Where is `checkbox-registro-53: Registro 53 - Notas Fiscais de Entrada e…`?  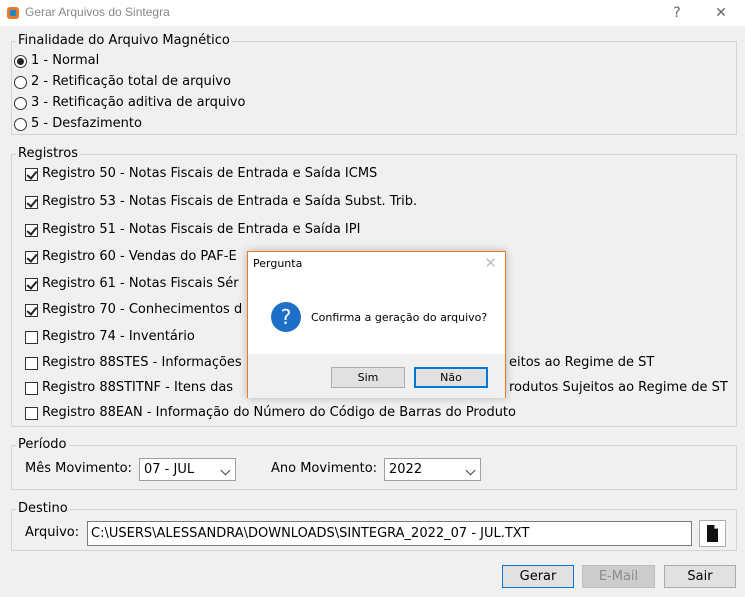
checkbox-registro-53: Registro 53 - Notas Fiscais de Entrada e… is located at coordinates (221, 202).